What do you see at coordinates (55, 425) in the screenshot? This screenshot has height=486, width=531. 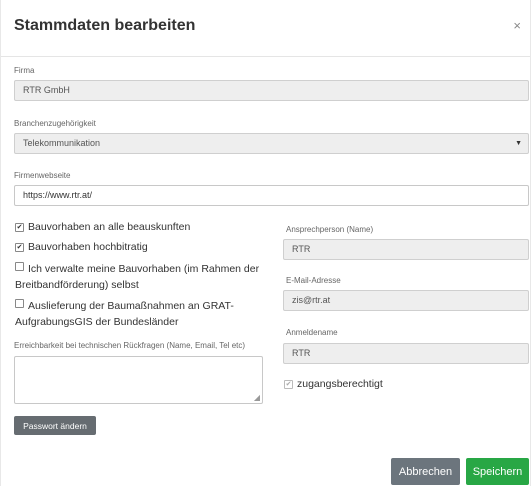 I see `change-password-button: Passwort ändern` at bounding box center [55, 425].